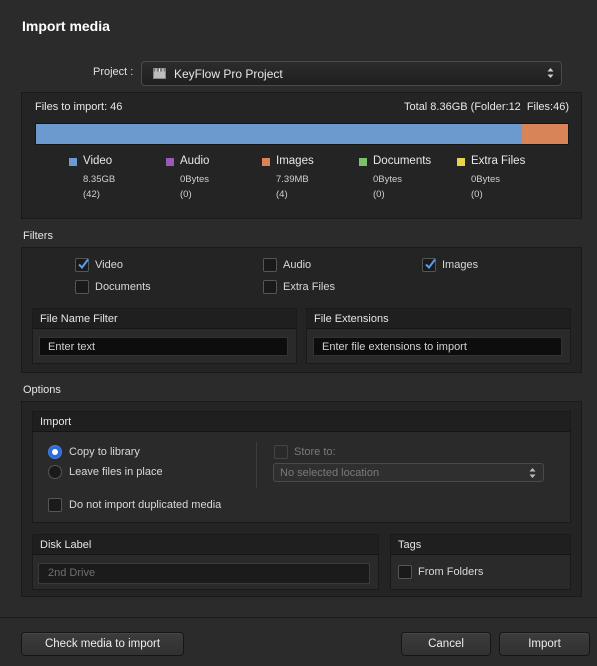  Describe the element at coordinates (102, 644) in the screenshot. I see `check-media-button: Check media to import` at that location.